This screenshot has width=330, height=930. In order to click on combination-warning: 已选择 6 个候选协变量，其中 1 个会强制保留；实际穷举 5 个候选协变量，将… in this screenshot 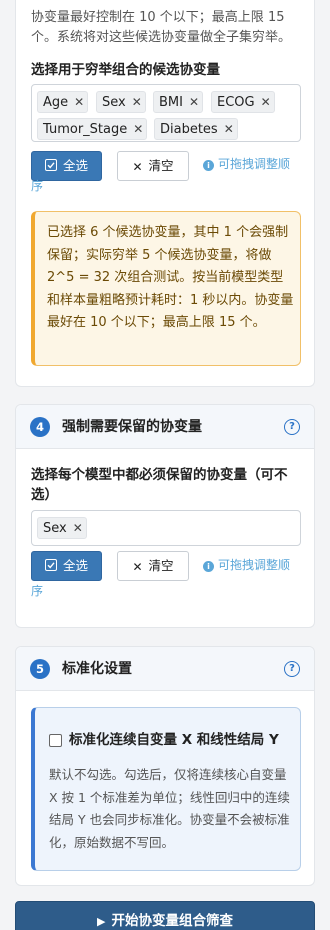, I will do `click(166, 288)`.